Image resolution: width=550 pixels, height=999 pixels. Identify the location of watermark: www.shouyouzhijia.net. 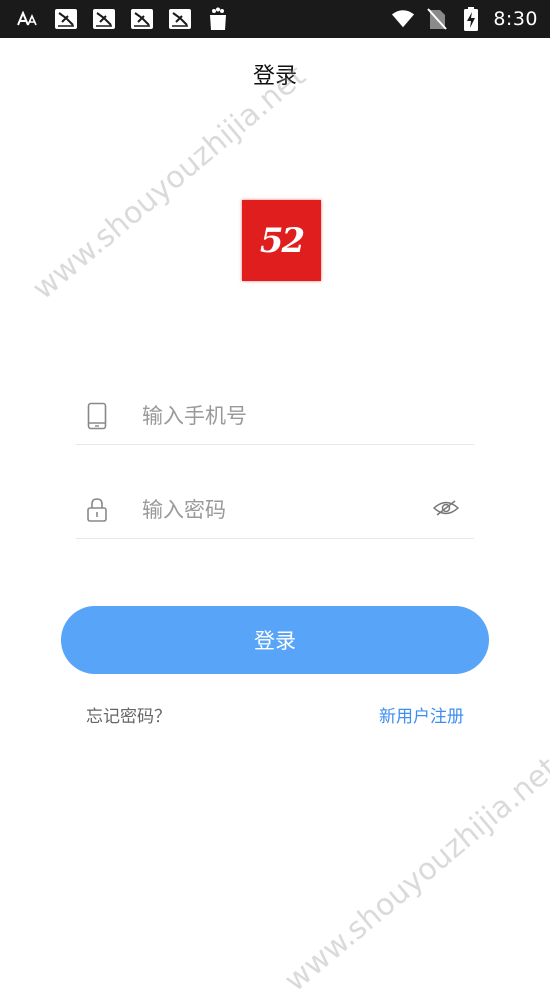
(414, 874).